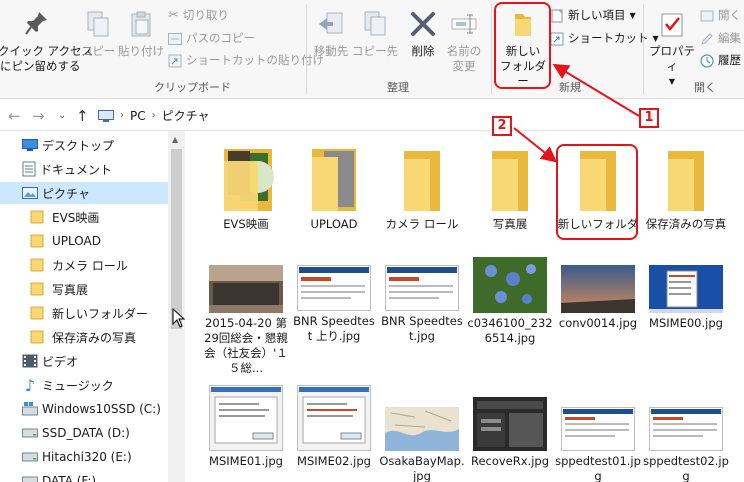 This screenshot has width=744, height=482. What do you see at coordinates (464, 24) in the screenshot?
I see `rename-icon` at bounding box center [464, 24].